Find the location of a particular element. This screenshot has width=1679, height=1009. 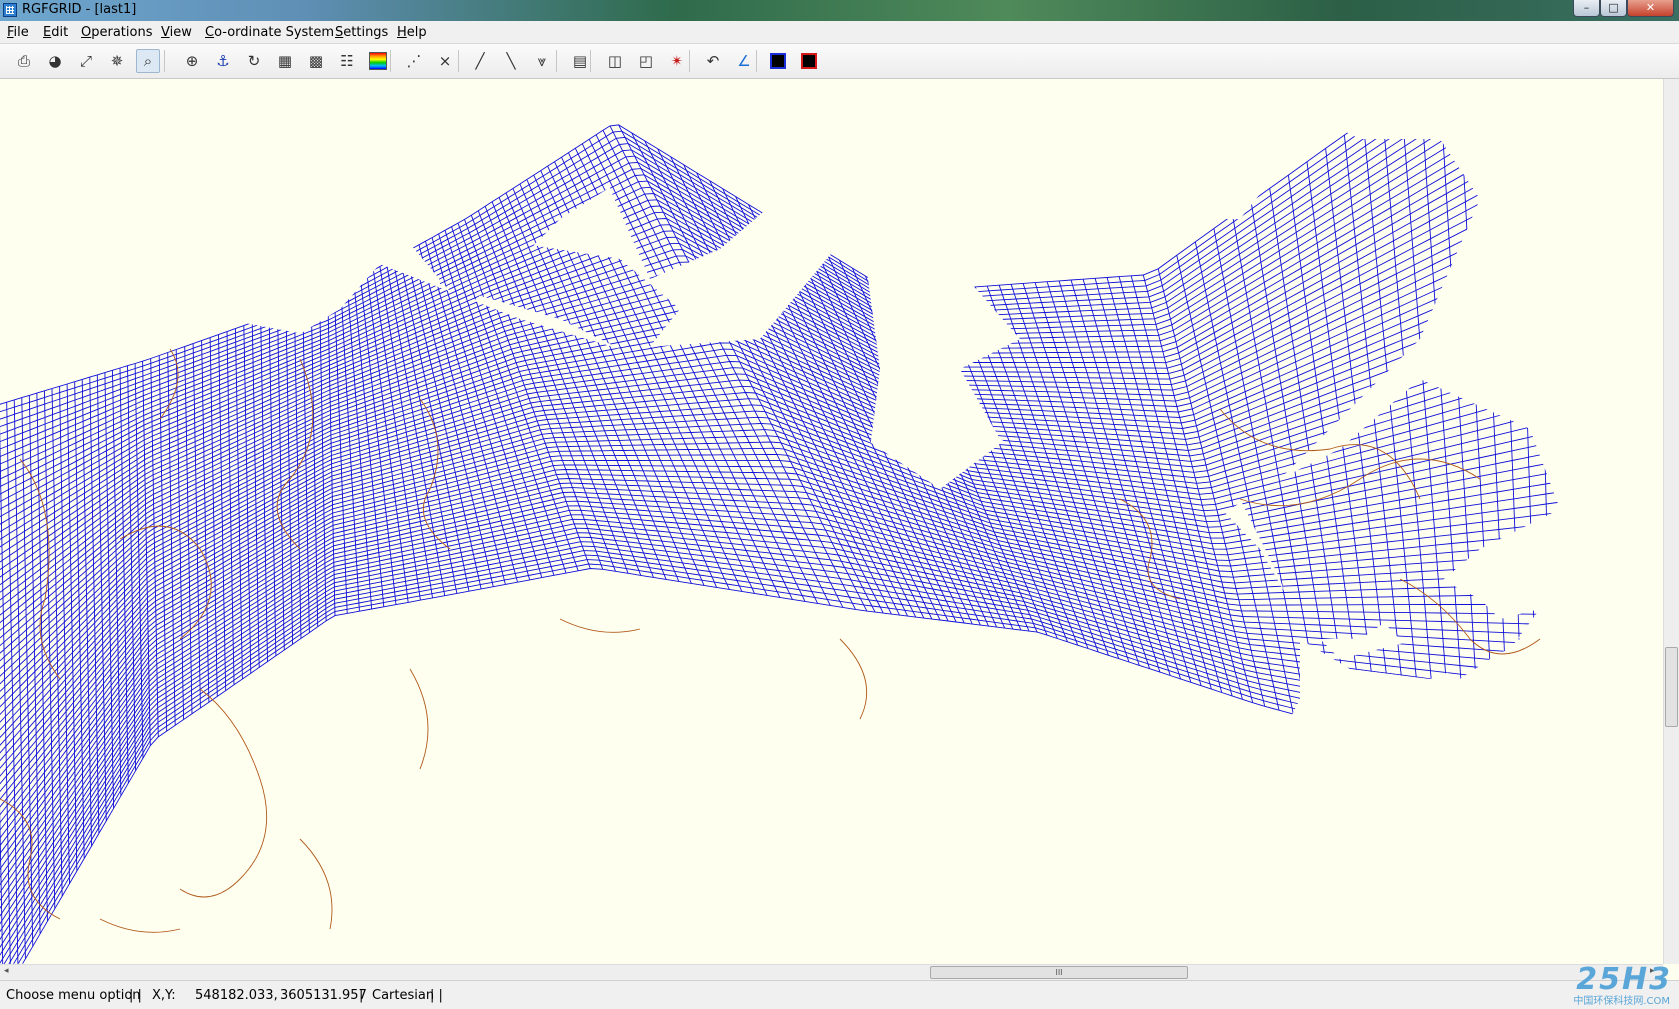

menu-accelerator: V is located at coordinates (165, 32).